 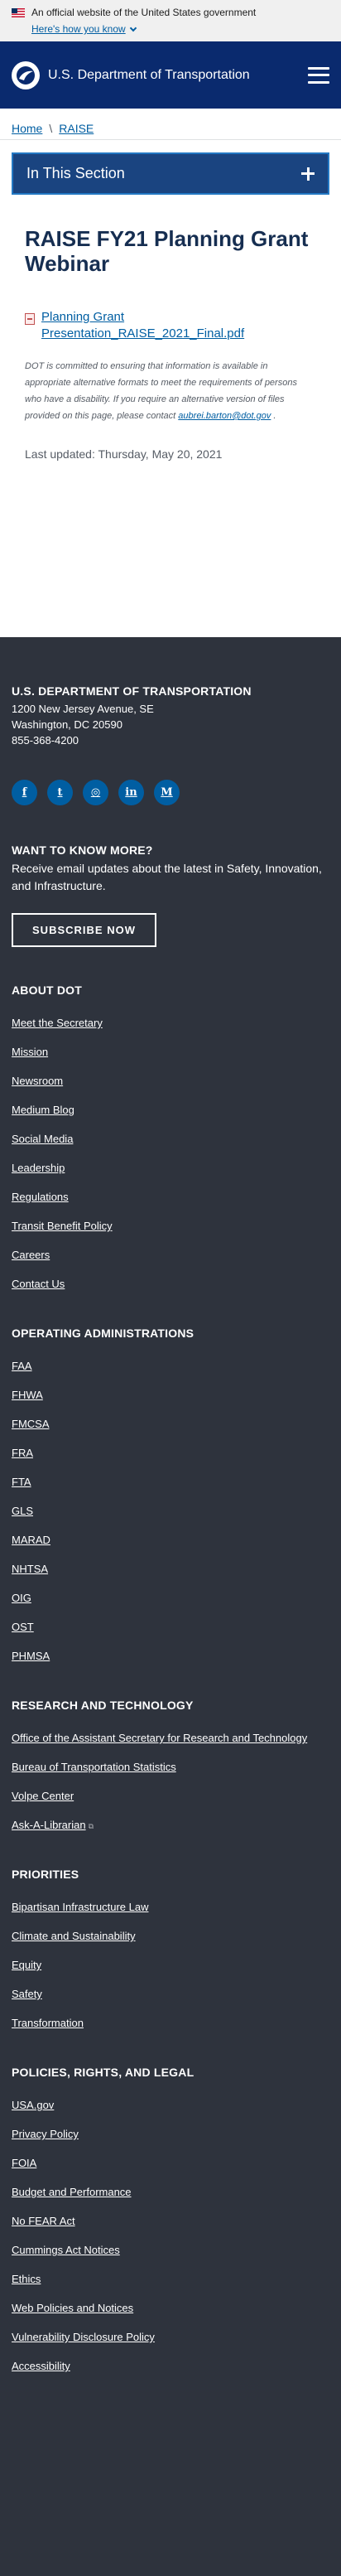 I want to click on how-you-know-link: Here's how you know, so click(x=84, y=29).